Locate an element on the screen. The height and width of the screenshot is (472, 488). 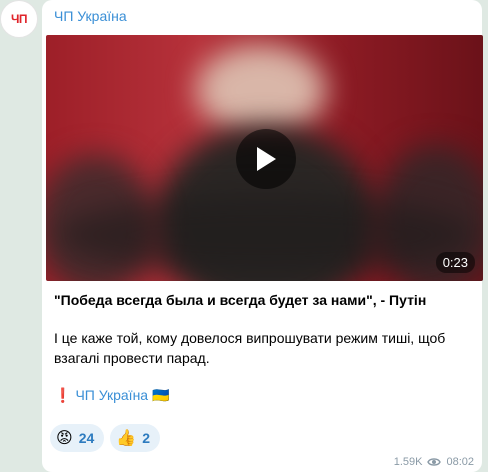
reaction-angry: 😡 24 is located at coordinates (77, 438).